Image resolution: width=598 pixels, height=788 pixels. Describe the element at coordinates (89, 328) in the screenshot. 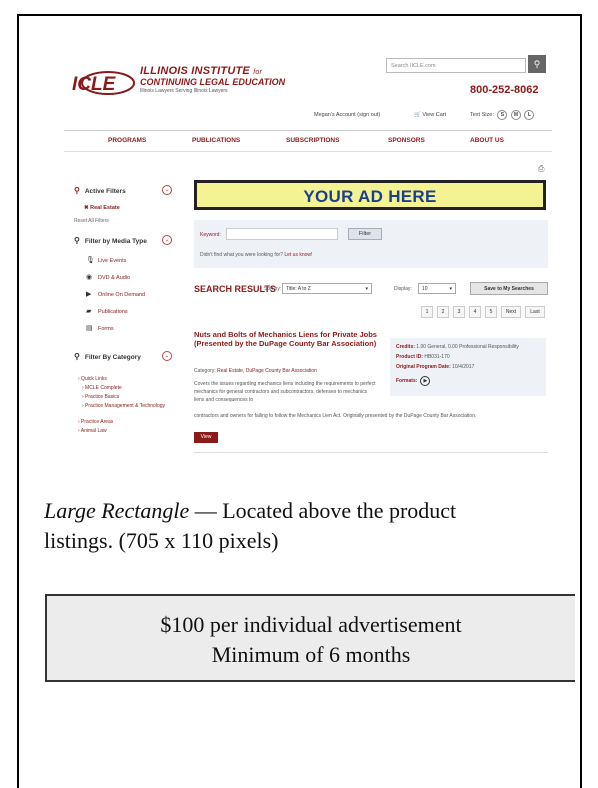

I see `forms-icon: ▤` at that location.